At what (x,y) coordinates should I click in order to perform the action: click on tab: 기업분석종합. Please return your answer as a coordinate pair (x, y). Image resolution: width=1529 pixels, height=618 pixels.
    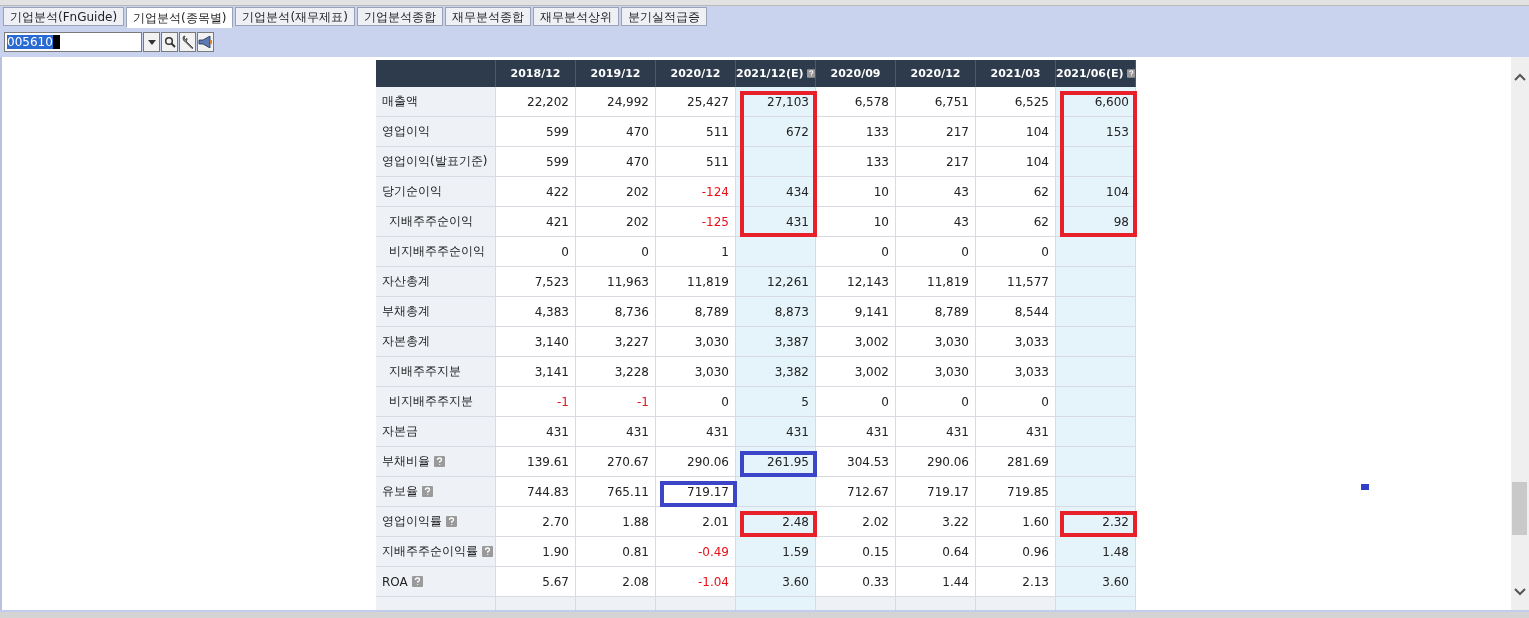
    Looking at the image, I should click on (399, 16).